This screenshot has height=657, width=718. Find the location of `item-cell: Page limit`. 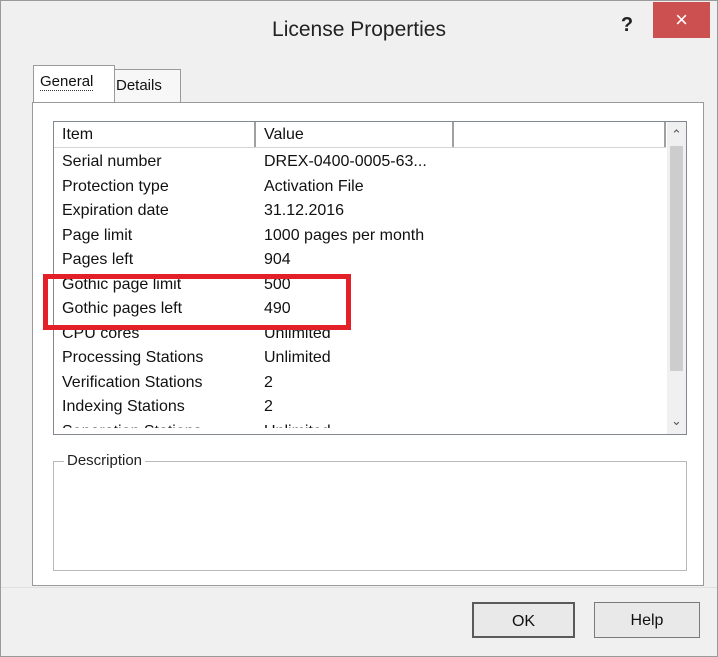

item-cell: Page limit is located at coordinates (97, 235).